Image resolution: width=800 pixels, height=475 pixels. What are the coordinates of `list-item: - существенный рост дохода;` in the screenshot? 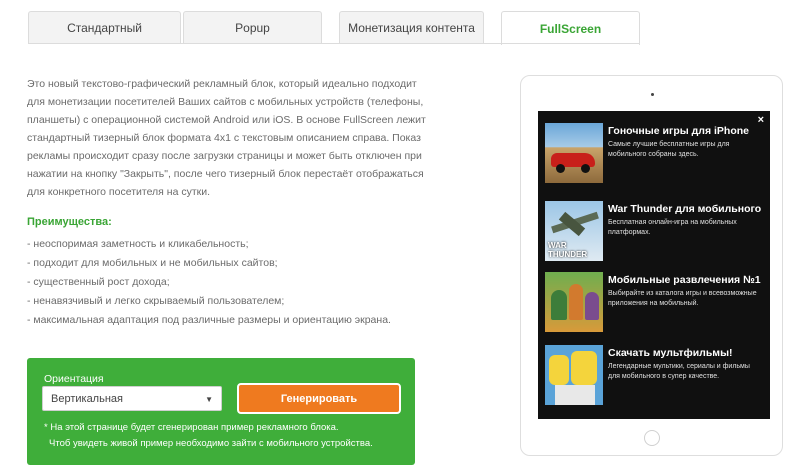 It's located at (98, 282).